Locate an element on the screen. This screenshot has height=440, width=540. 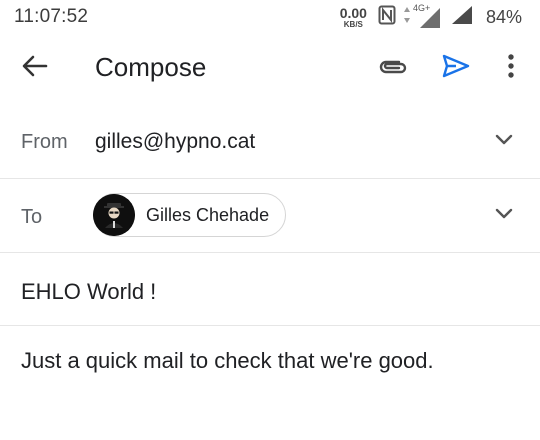
more-vert-icon is located at coordinates (511, 68).